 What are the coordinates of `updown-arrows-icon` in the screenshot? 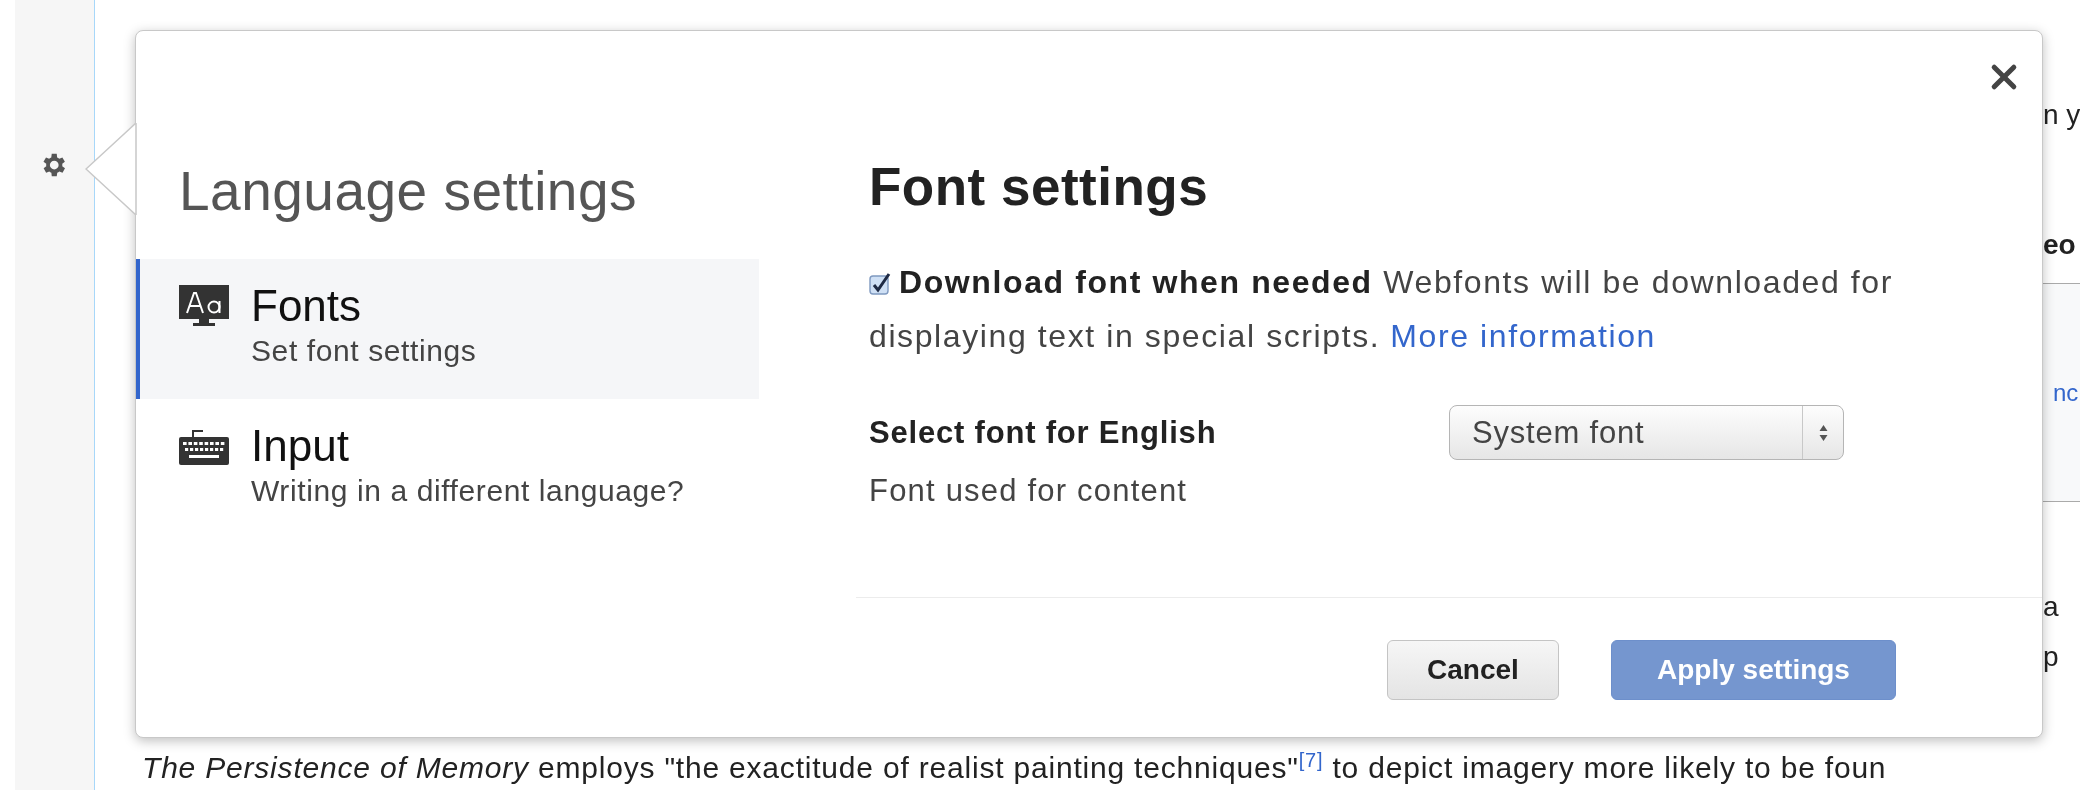 It's located at (1823, 432).